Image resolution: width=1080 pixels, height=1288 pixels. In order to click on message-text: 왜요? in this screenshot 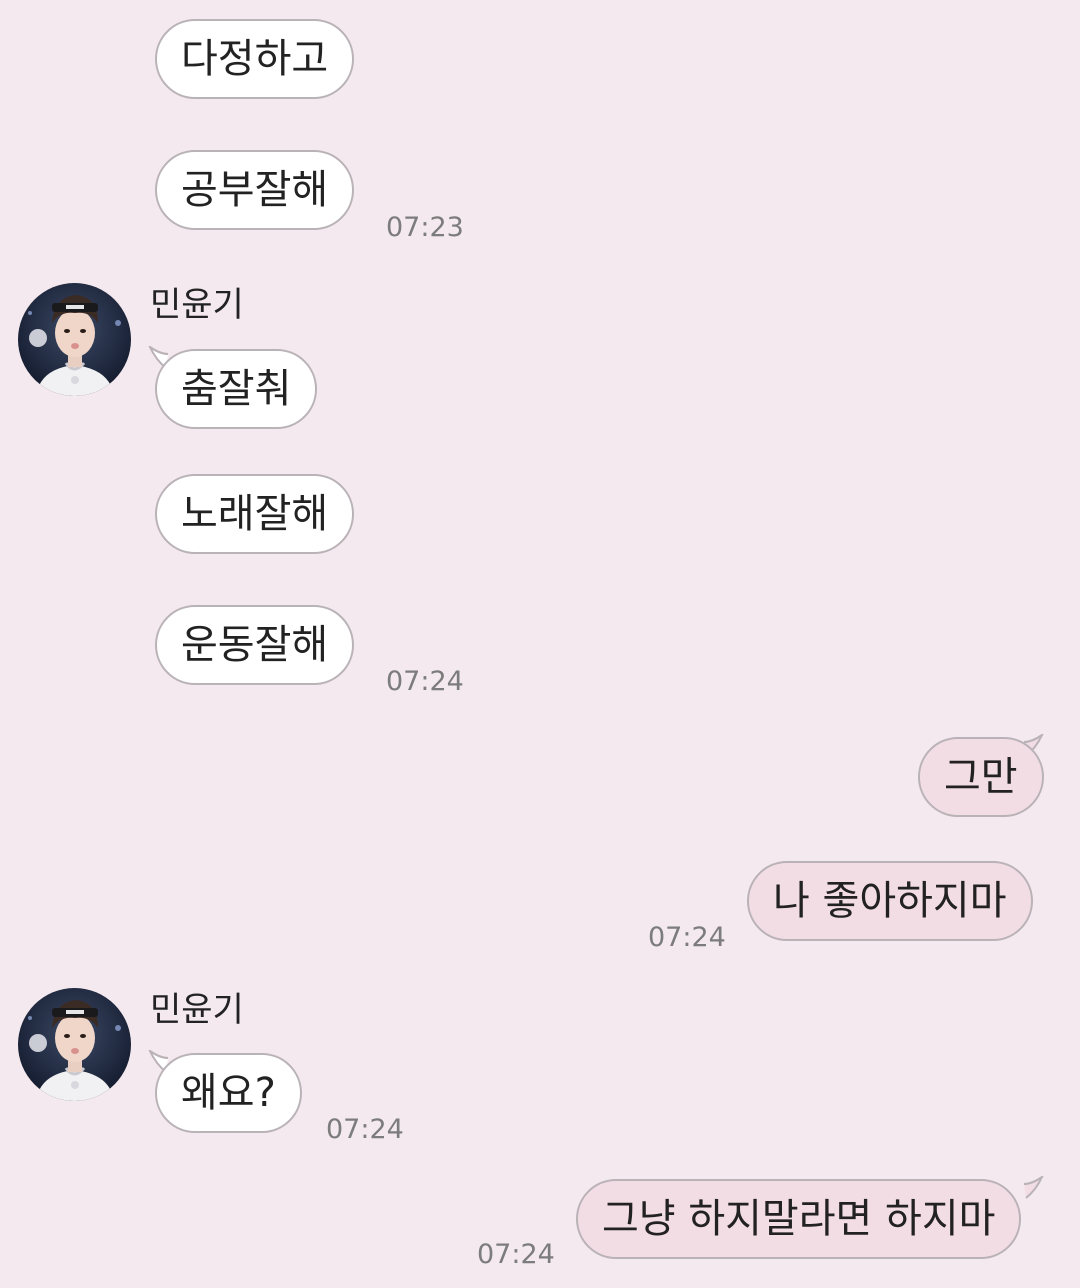, I will do `click(228, 1093)`.